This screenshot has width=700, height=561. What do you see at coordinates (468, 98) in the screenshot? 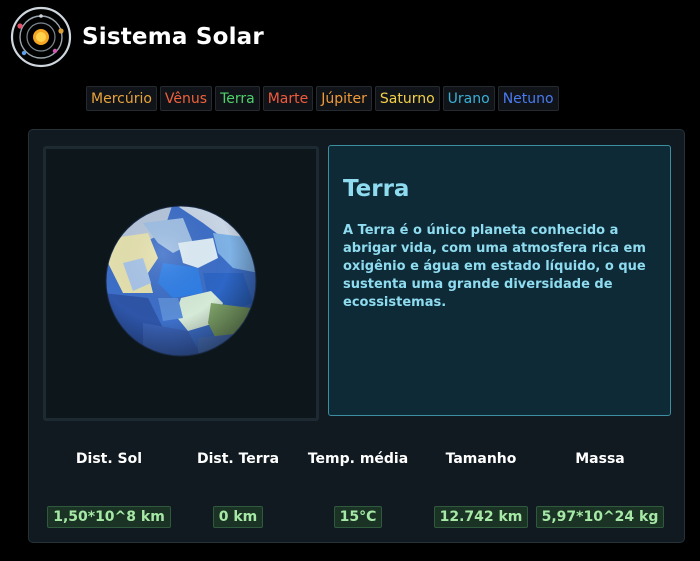
I see `nav-item-urano: Urano` at bounding box center [468, 98].